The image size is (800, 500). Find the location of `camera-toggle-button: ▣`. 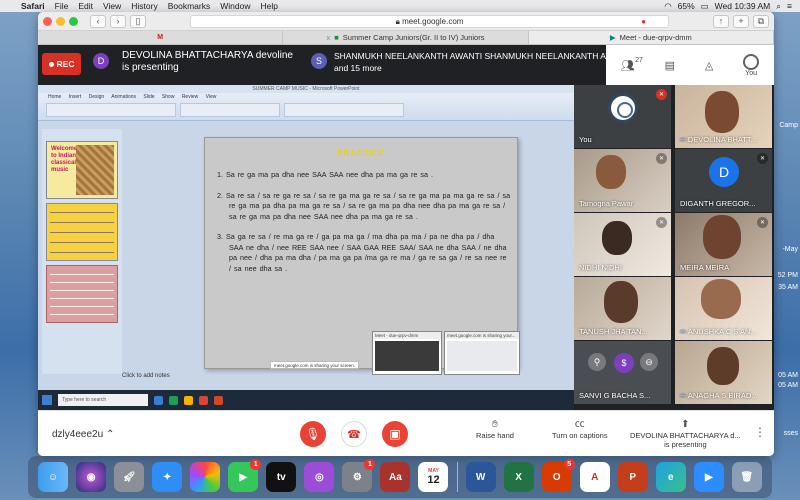

camera-toggle-button: ▣ is located at coordinates (395, 434).